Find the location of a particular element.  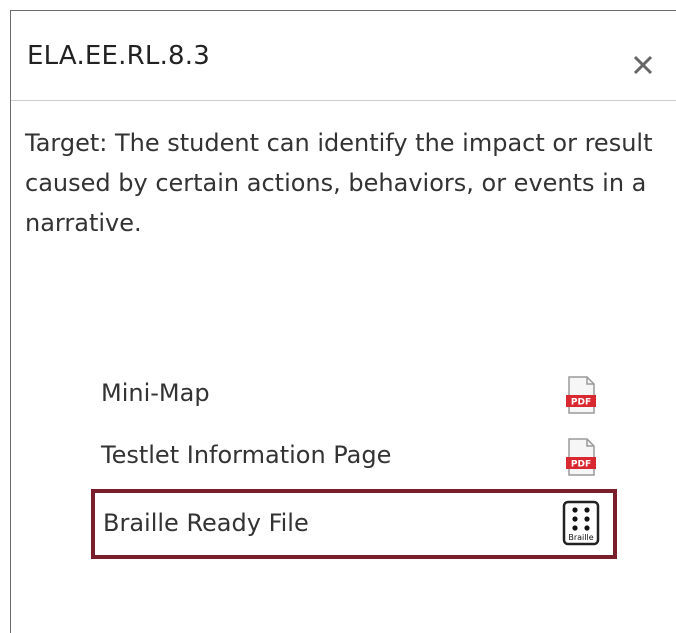

resource-item-mini-map: Mini-Map PDF is located at coordinates (354, 395).